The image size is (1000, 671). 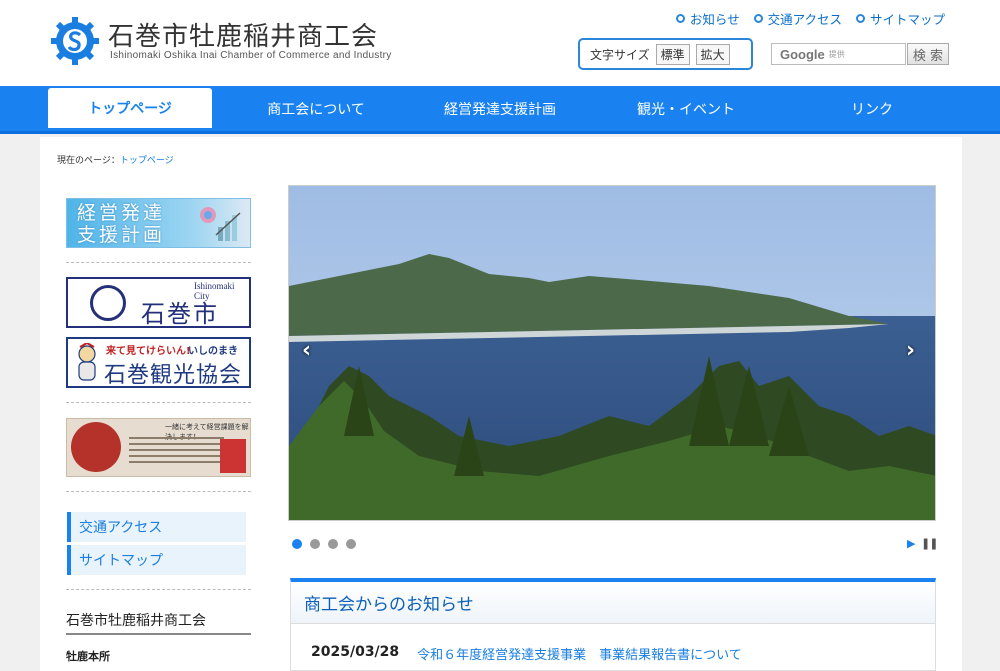 I want to click on pate-banner: 一緒に考えて経営課題を解決します！, so click(x=158, y=447).